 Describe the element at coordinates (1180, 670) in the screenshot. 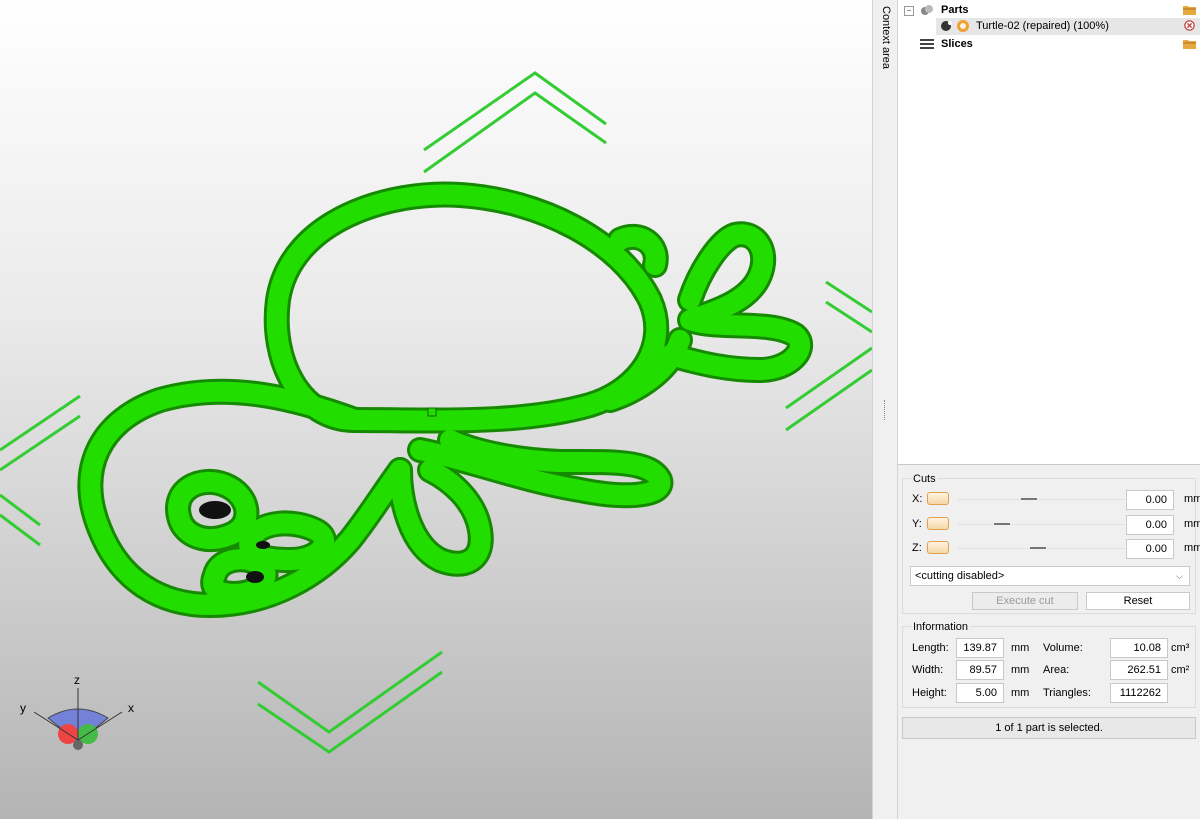

I see `area-unit: cm²` at that location.